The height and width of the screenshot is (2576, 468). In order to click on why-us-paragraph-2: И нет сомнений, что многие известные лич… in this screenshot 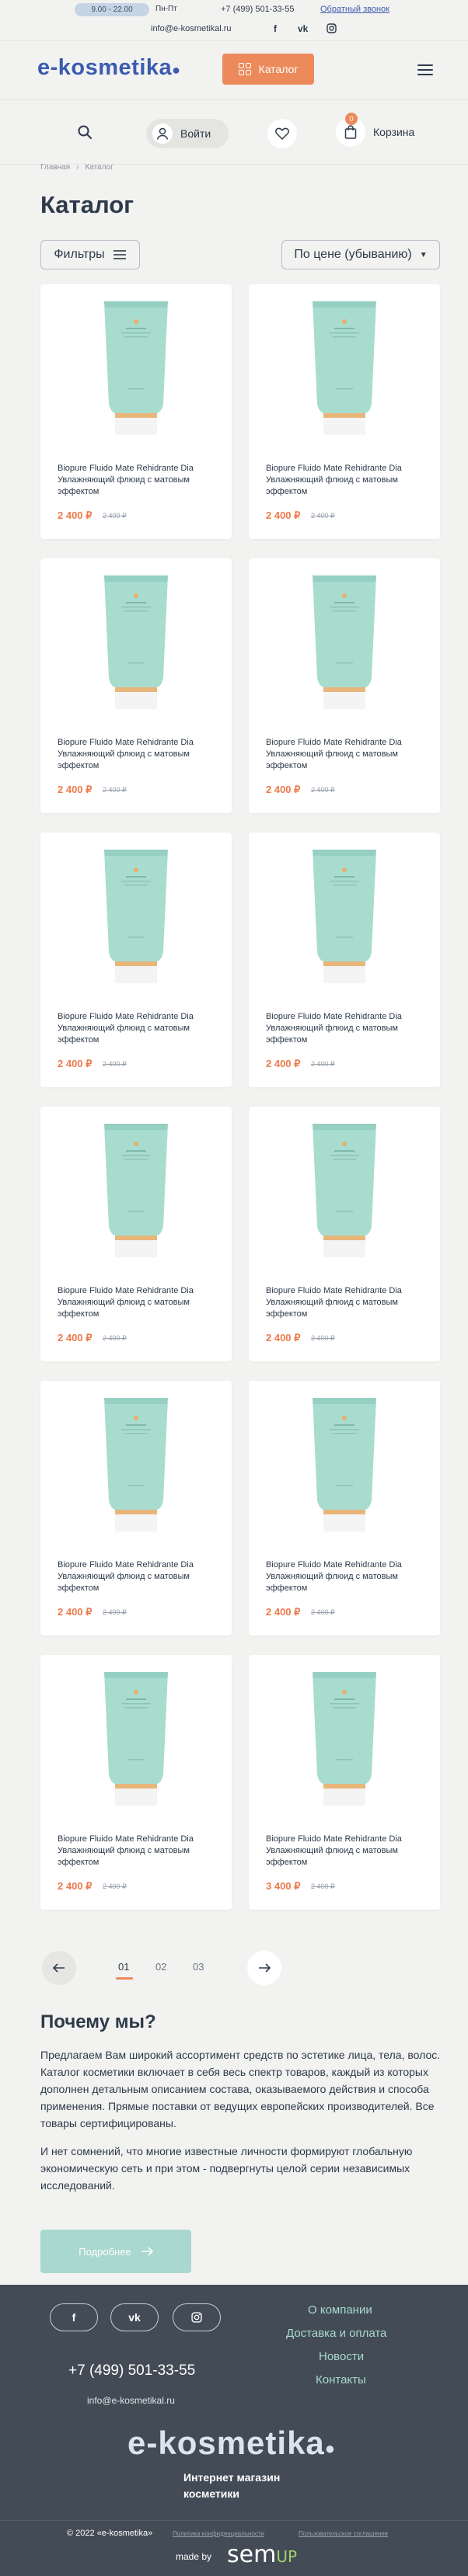, I will do `click(227, 2168)`.